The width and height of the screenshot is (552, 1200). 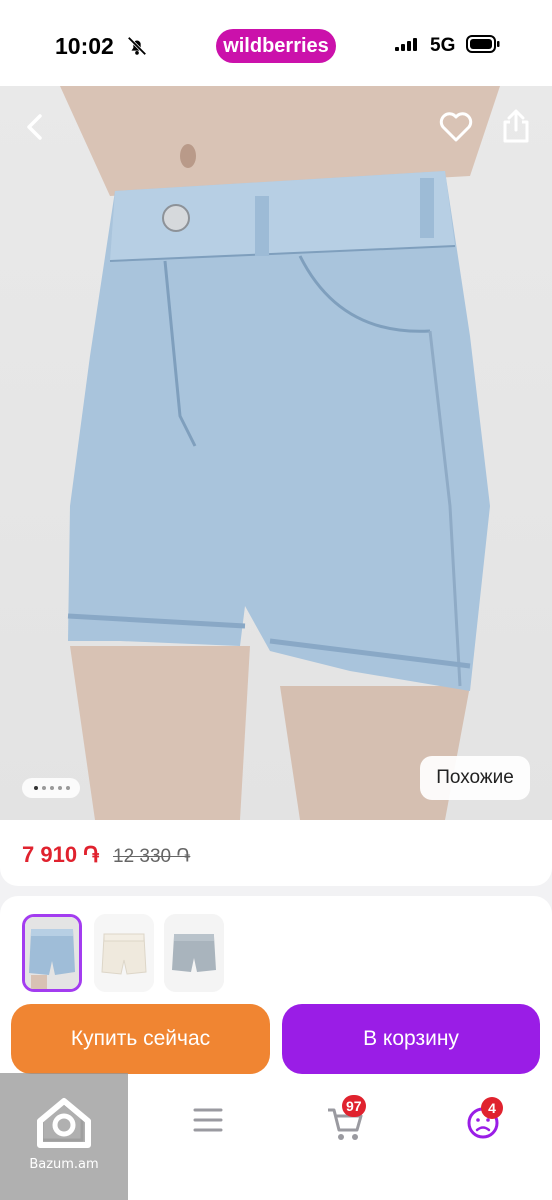 I want to click on battery-icon, so click(x=483, y=44).